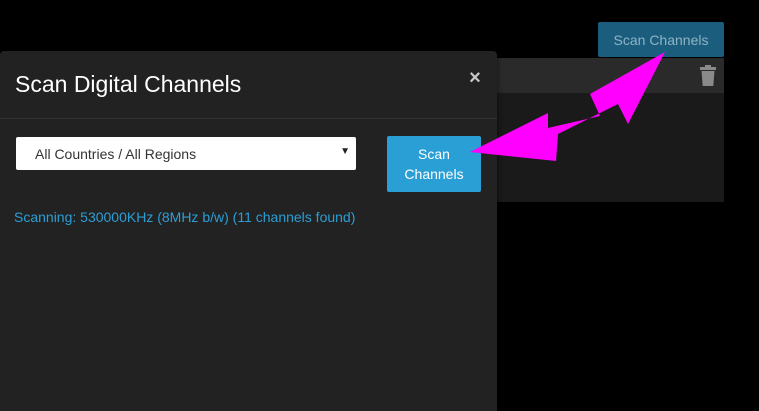  What do you see at coordinates (128, 84) in the screenshot?
I see `dialog-title: Scan Digital Channels` at bounding box center [128, 84].